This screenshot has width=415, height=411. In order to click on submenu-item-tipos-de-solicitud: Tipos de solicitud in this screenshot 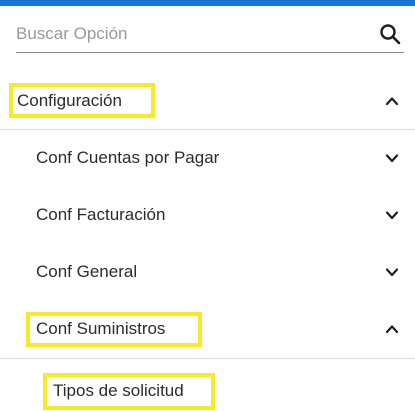, I will do `click(207, 391)`.